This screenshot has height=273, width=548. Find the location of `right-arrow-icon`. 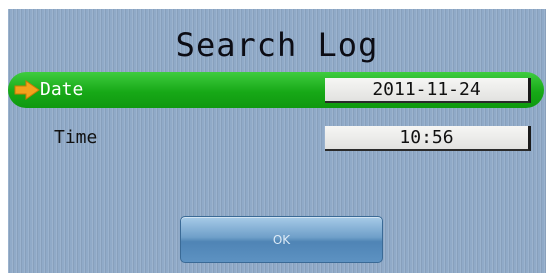

right-arrow-icon is located at coordinates (27, 90).